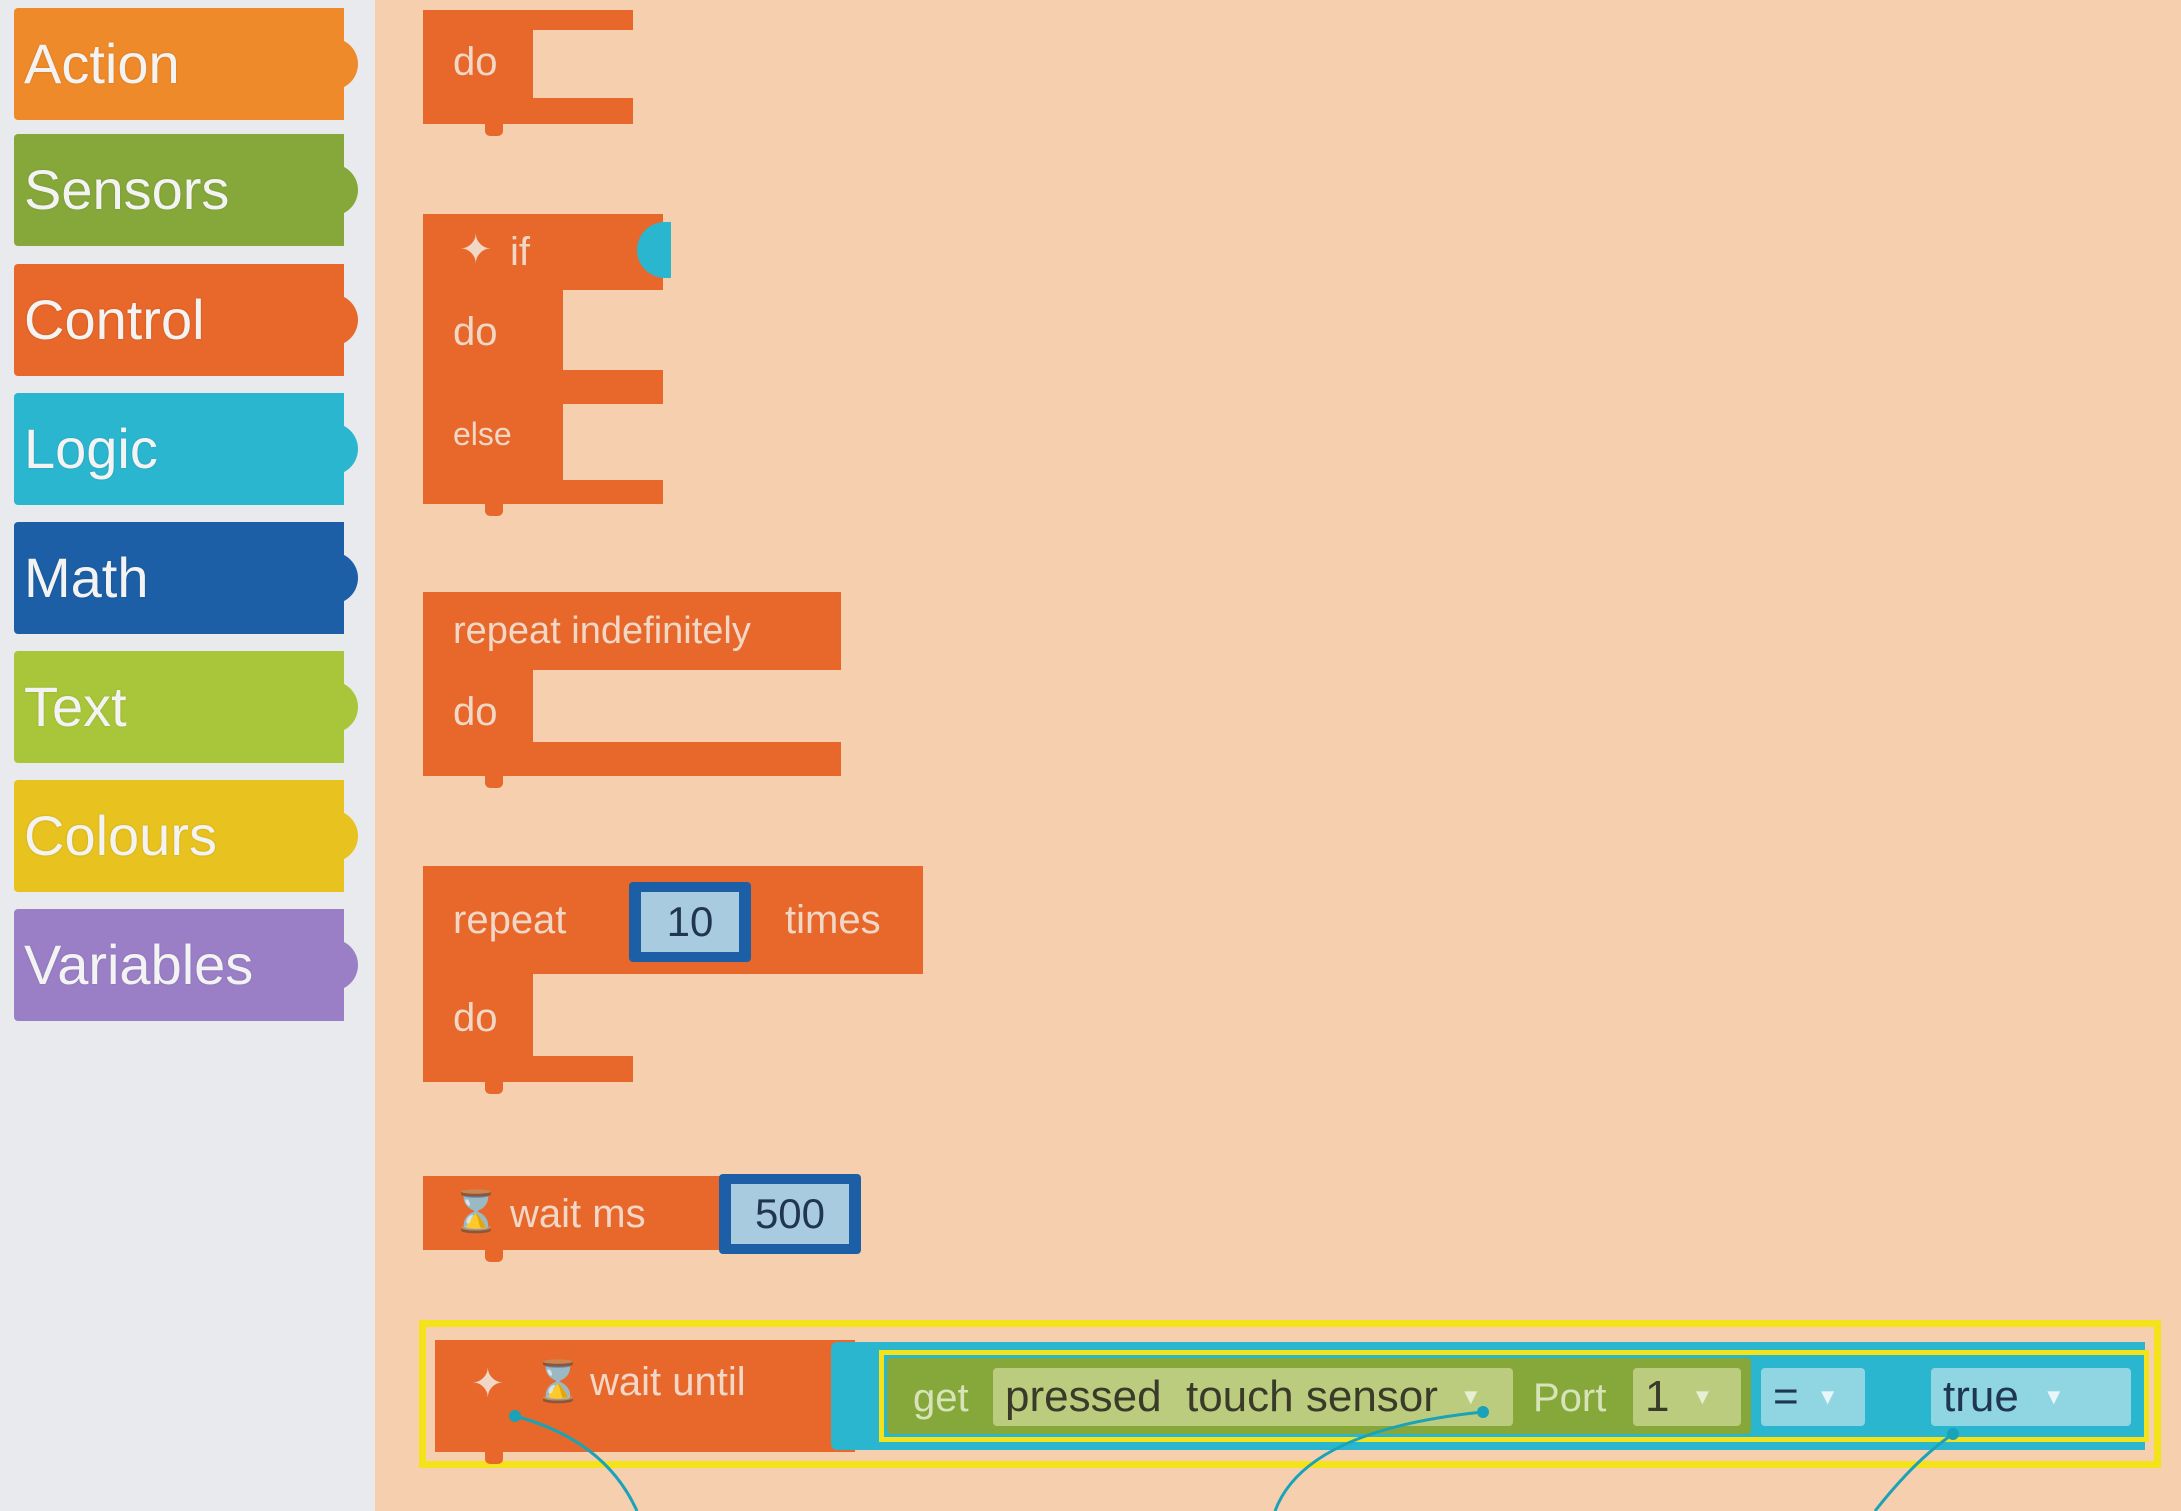 This screenshot has height=1511, width=2181. Describe the element at coordinates (1913, 1471) in the screenshot. I see `callout-line-boolean` at that location.